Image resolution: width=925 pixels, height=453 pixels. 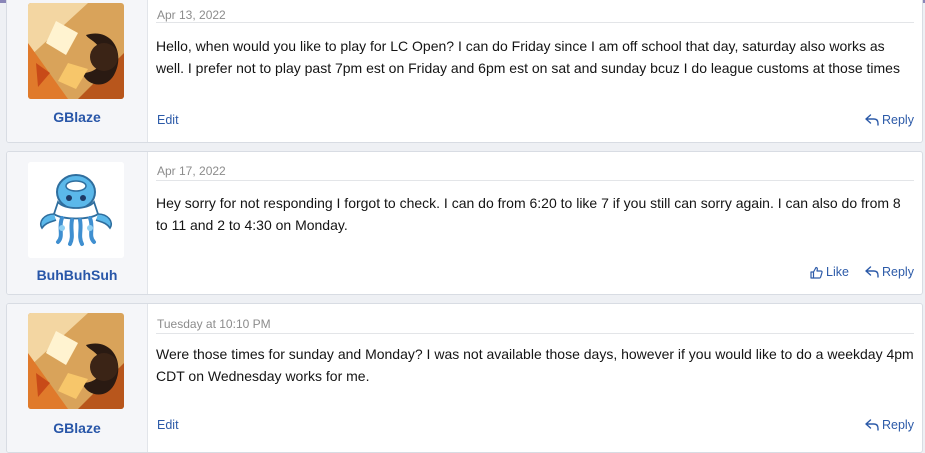 What do you see at coordinates (191, 15) in the screenshot?
I see `post-date: Apr 13, 2022` at bounding box center [191, 15].